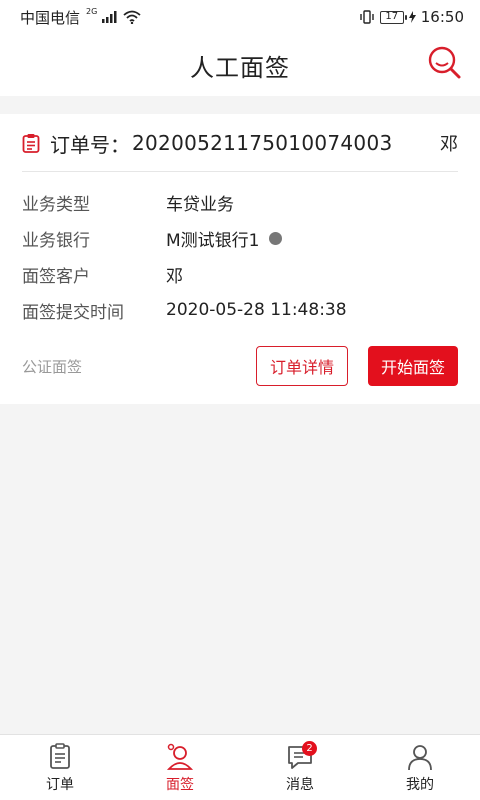 The height and width of the screenshot is (800, 480). What do you see at coordinates (300, 784) in the screenshot?
I see `tab-label: 消息` at bounding box center [300, 784].